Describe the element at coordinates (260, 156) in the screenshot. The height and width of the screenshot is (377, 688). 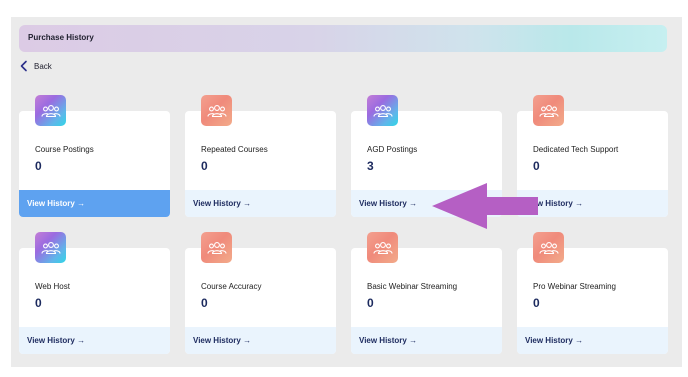
I see `card-repeated-courses: Repeated Courses 0 View History →` at that location.